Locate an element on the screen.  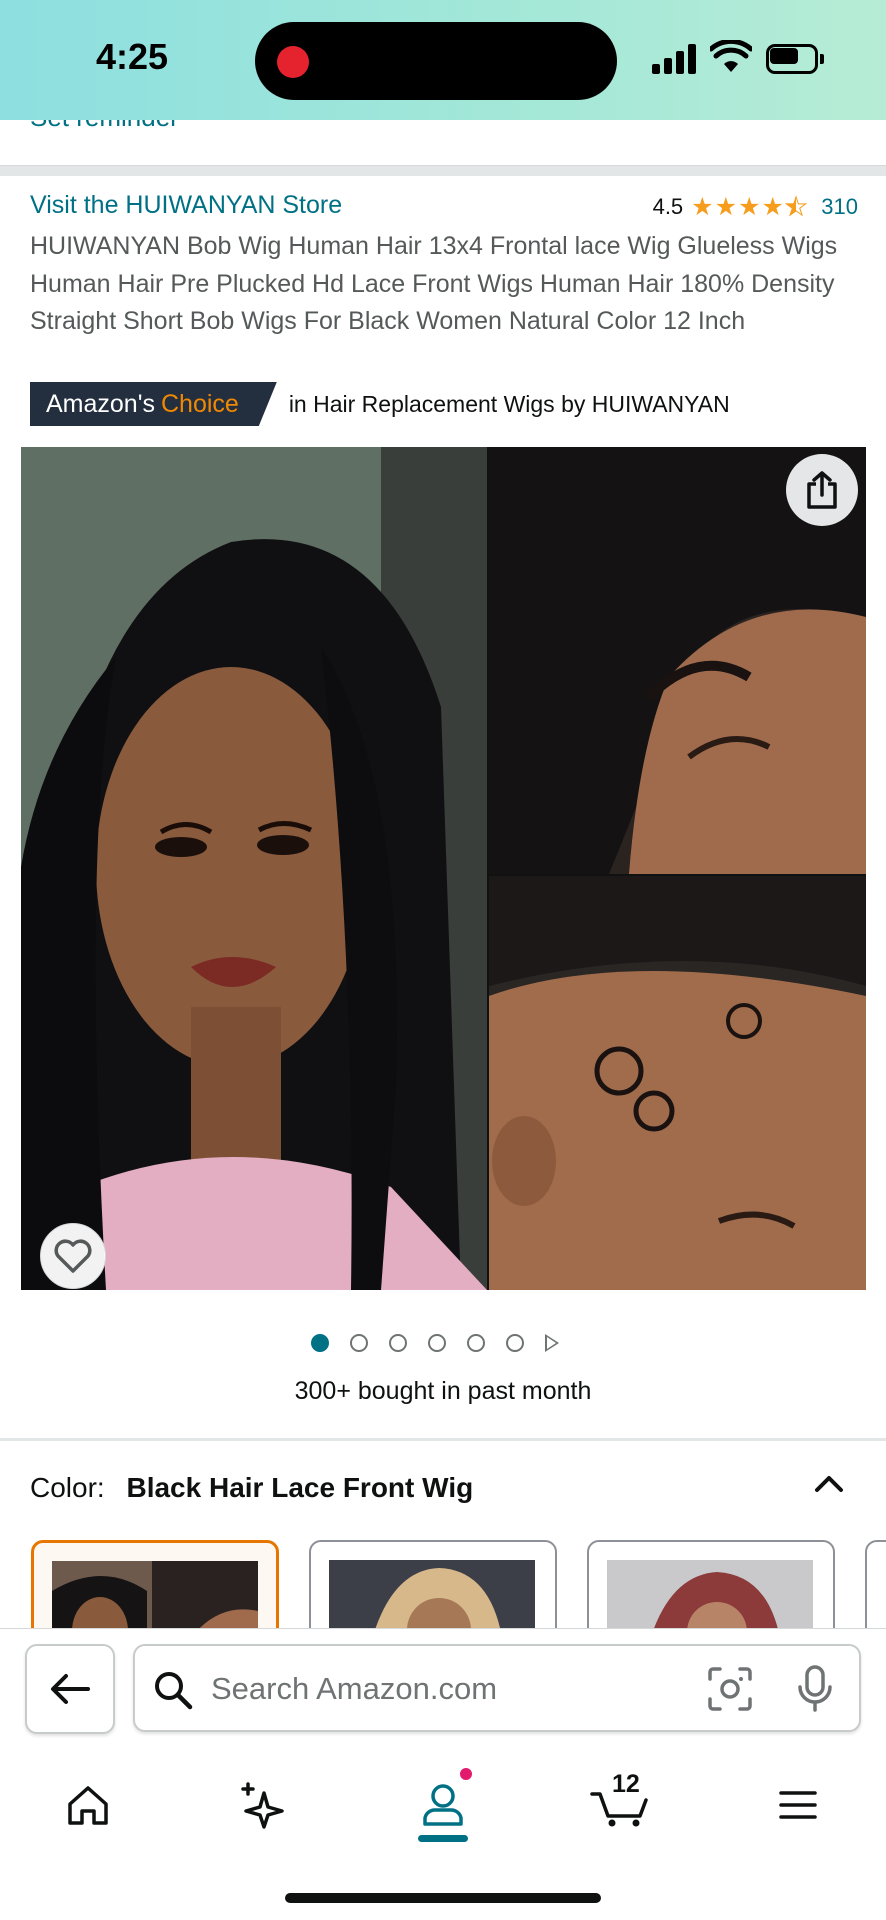
share-icon is located at coordinates (822, 490).